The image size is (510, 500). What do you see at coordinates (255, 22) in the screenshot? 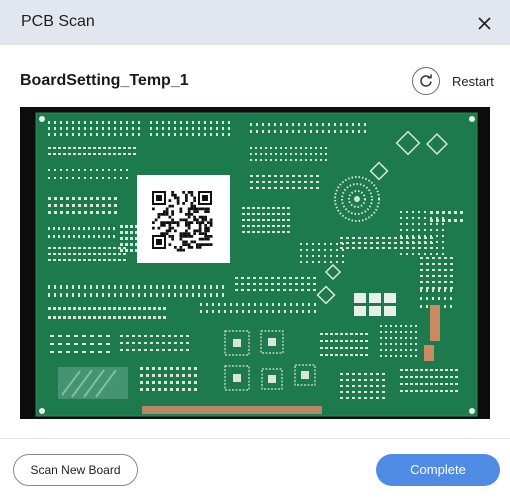
I see `title-bar: PCB Scan` at bounding box center [255, 22].